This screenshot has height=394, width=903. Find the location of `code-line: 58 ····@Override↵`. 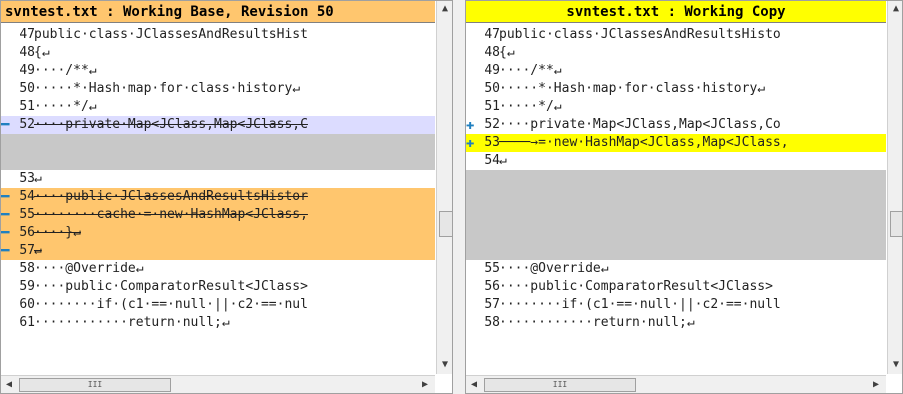

code-line: 58 ····@Override↵ is located at coordinates (218, 269).